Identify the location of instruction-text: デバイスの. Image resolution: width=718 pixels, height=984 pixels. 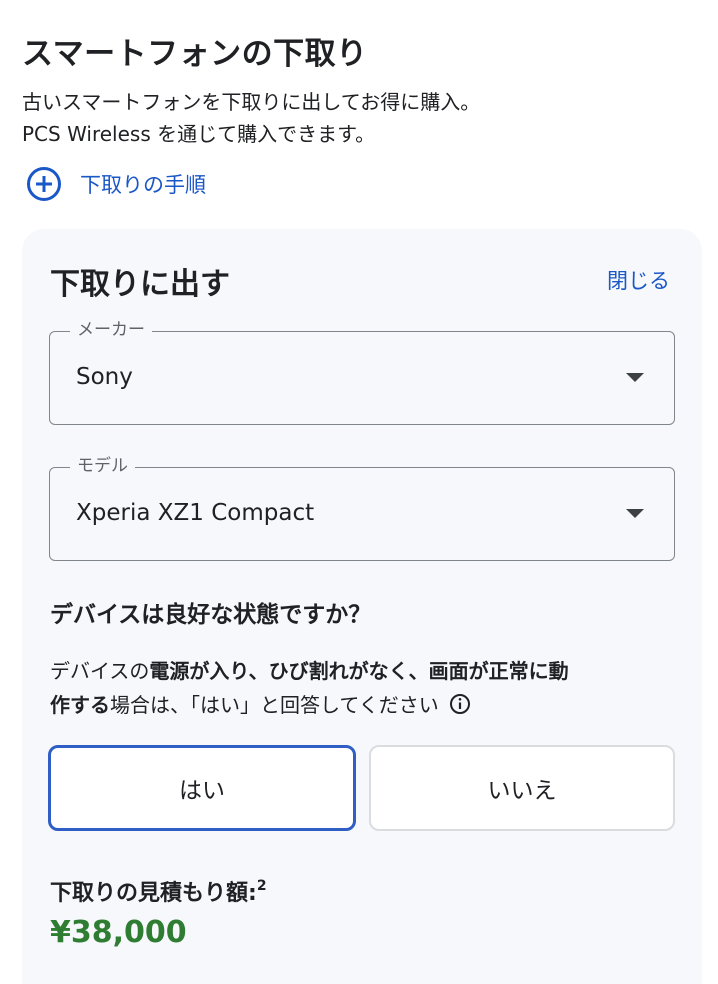
(100, 671).